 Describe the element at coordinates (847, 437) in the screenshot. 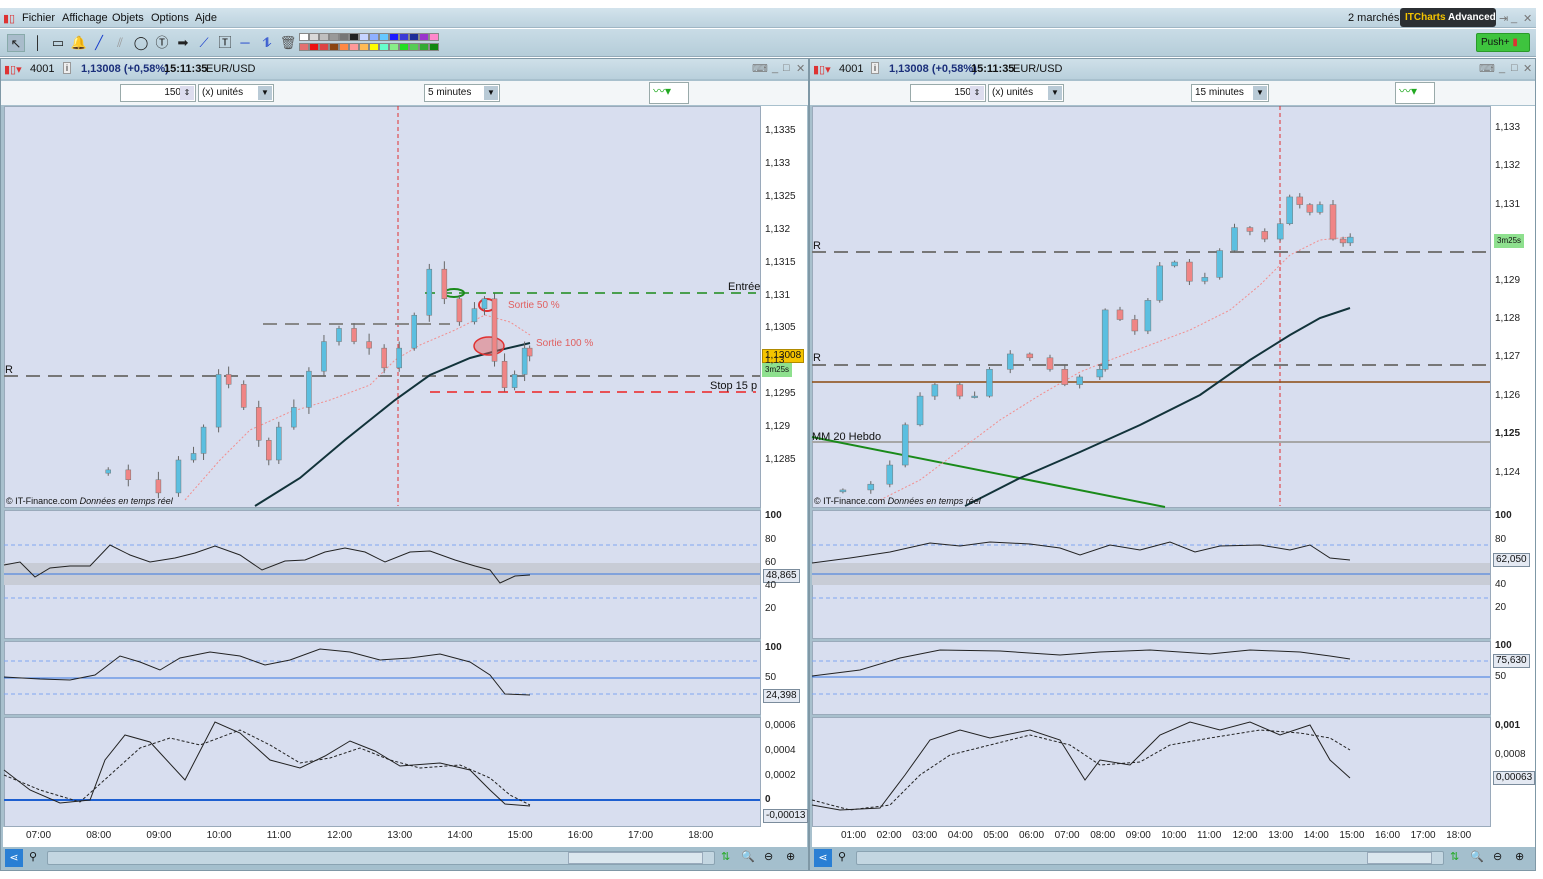

I see `mm20-label: MM 20 Hebdo` at that location.